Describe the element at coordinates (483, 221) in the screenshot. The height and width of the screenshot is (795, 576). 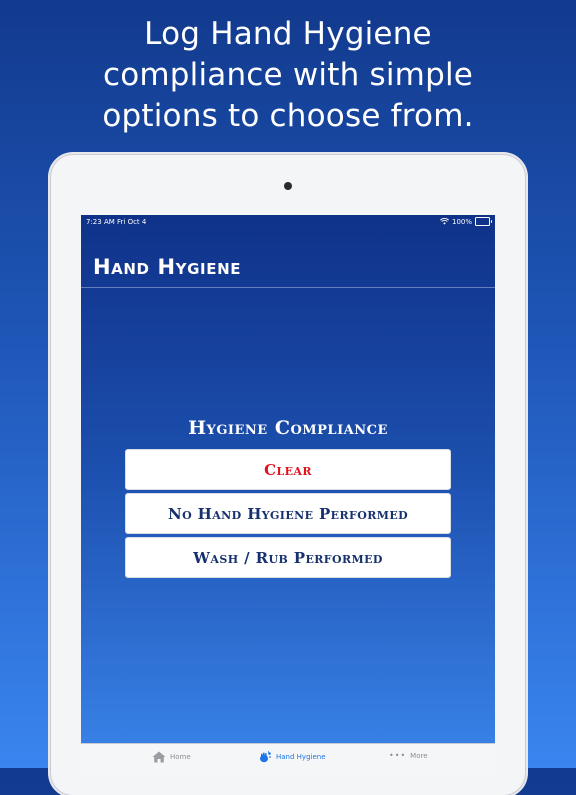
I see `battery-icon` at that location.